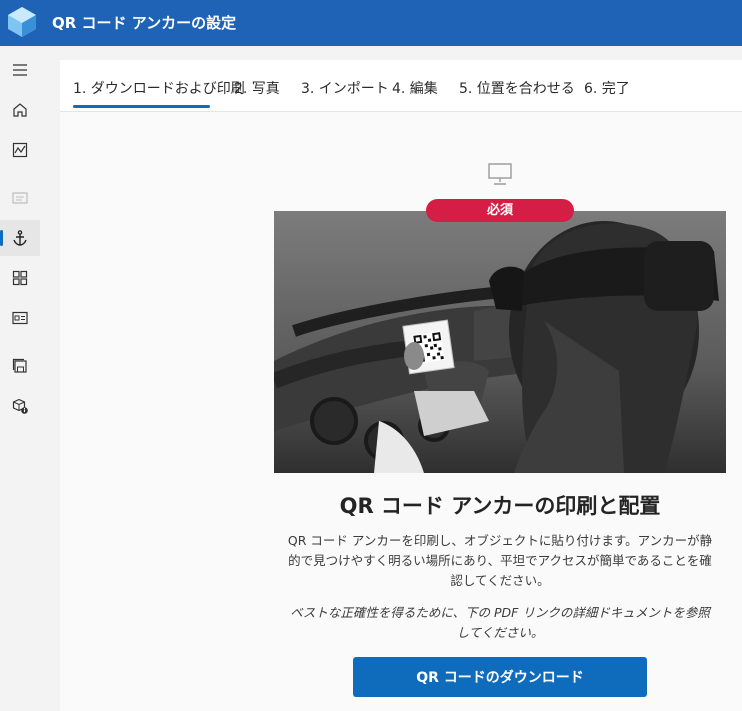 Image resolution: width=742 pixels, height=711 pixels. Describe the element at coordinates (20, 198) in the screenshot. I see `note-icon` at that location.